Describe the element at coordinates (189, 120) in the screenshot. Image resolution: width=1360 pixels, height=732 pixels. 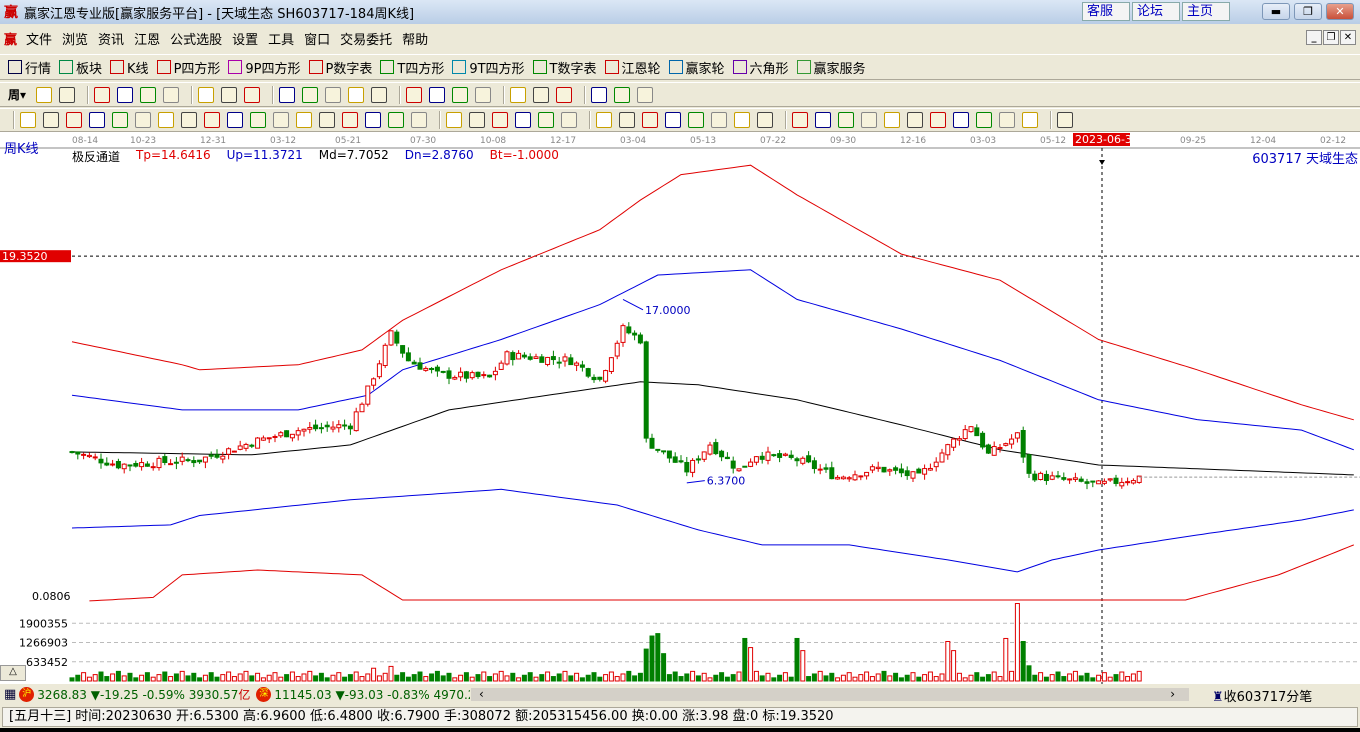
I see `gann-tool-8-icon` at that location.